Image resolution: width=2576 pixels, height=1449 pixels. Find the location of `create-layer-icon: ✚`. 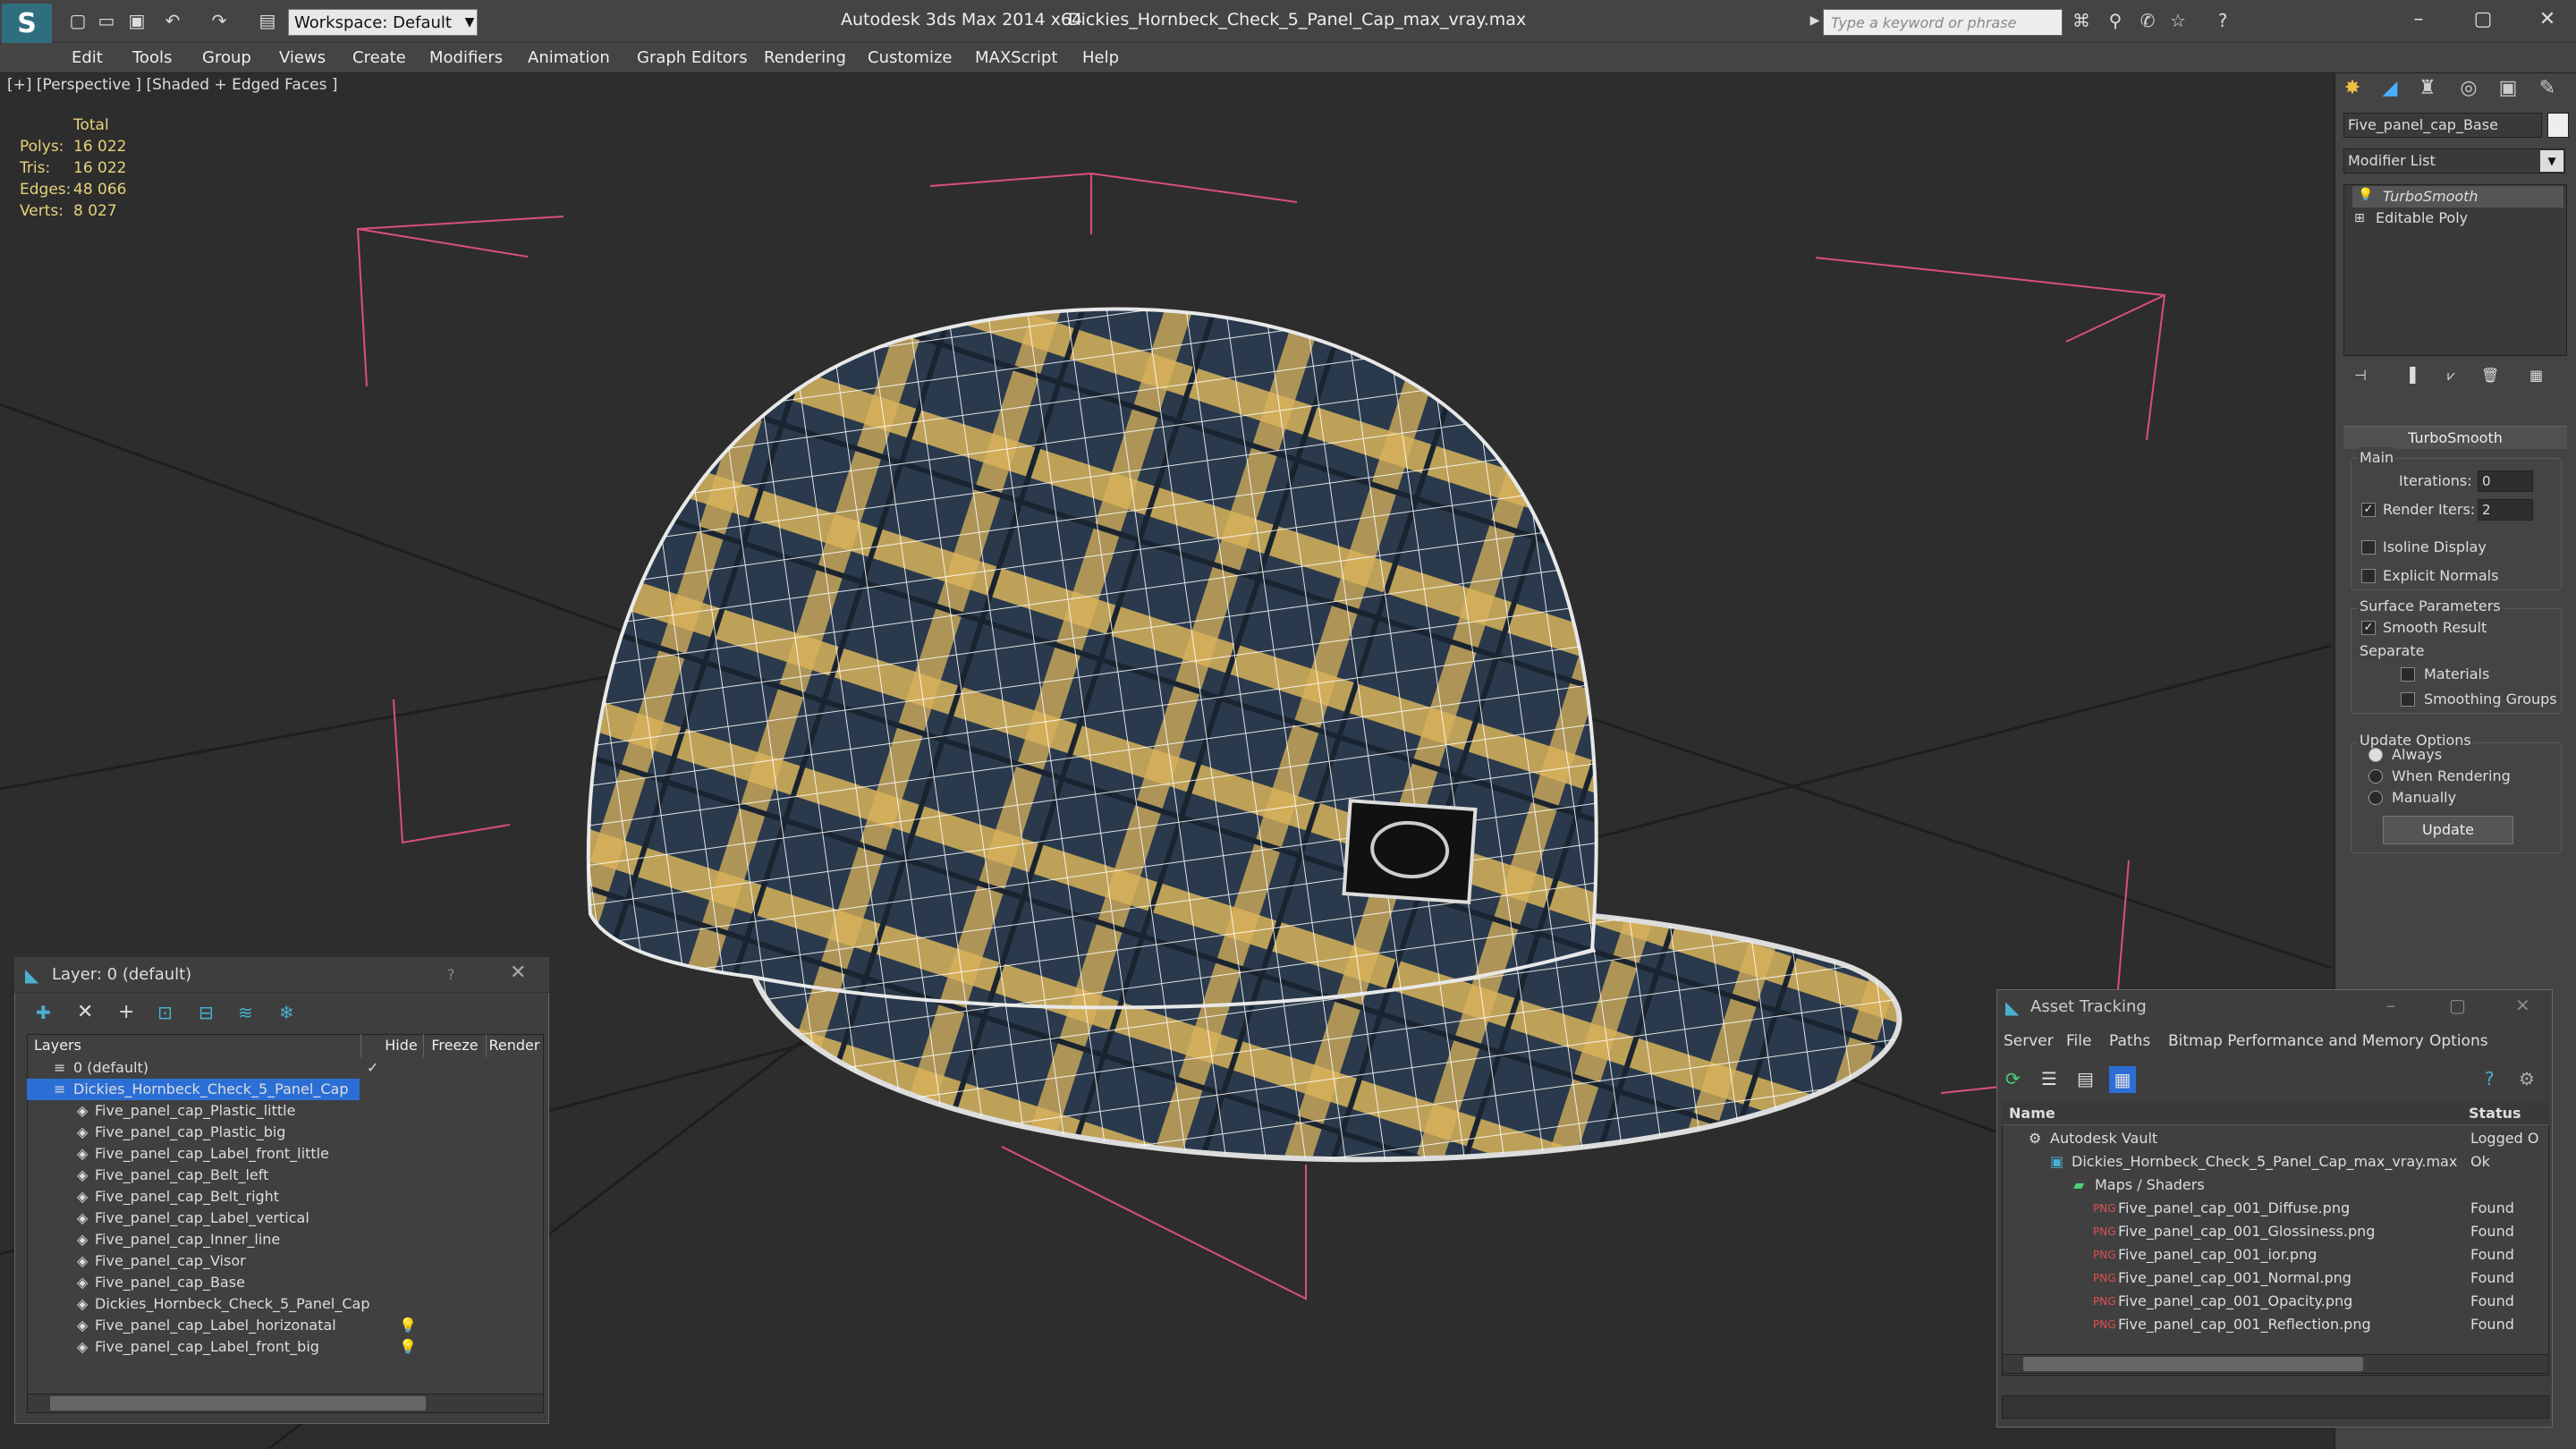

create-layer-icon: ✚ is located at coordinates (43, 1012).